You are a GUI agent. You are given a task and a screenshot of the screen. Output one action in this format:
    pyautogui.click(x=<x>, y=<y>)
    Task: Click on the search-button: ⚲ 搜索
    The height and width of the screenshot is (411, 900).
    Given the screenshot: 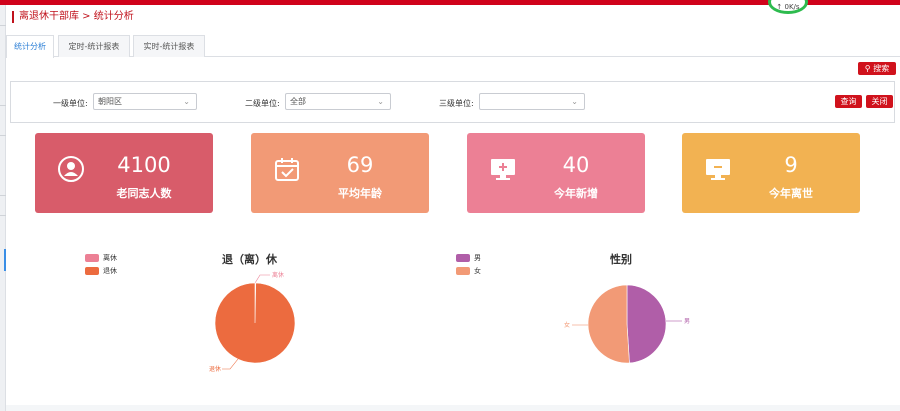 What is the action you would take?
    pyautogui.click(x=877, y=68)
    